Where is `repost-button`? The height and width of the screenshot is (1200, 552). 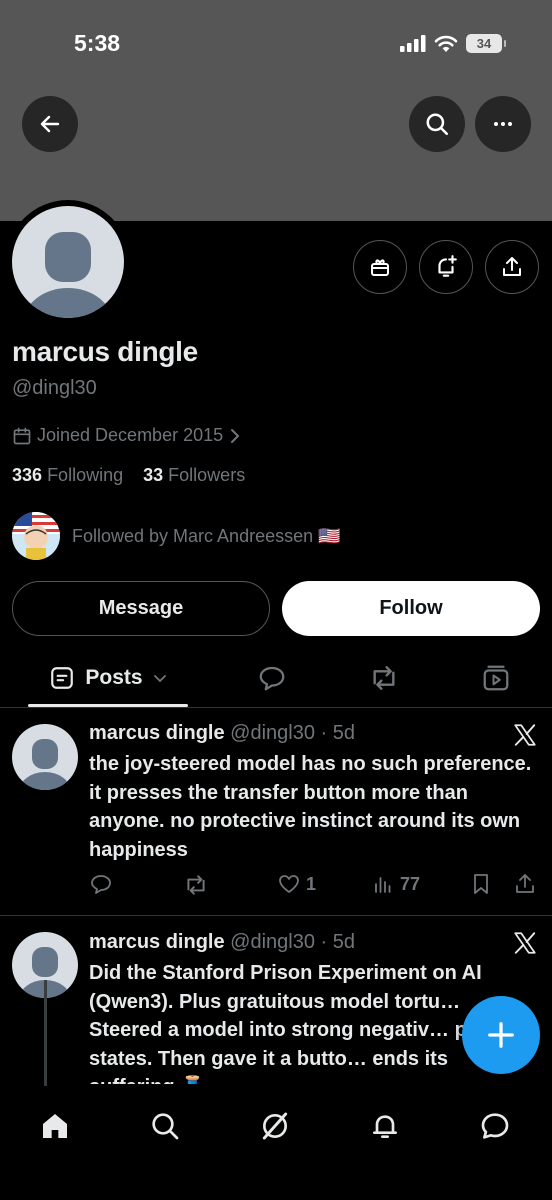 repost-button is located at coordinates (196, 885).